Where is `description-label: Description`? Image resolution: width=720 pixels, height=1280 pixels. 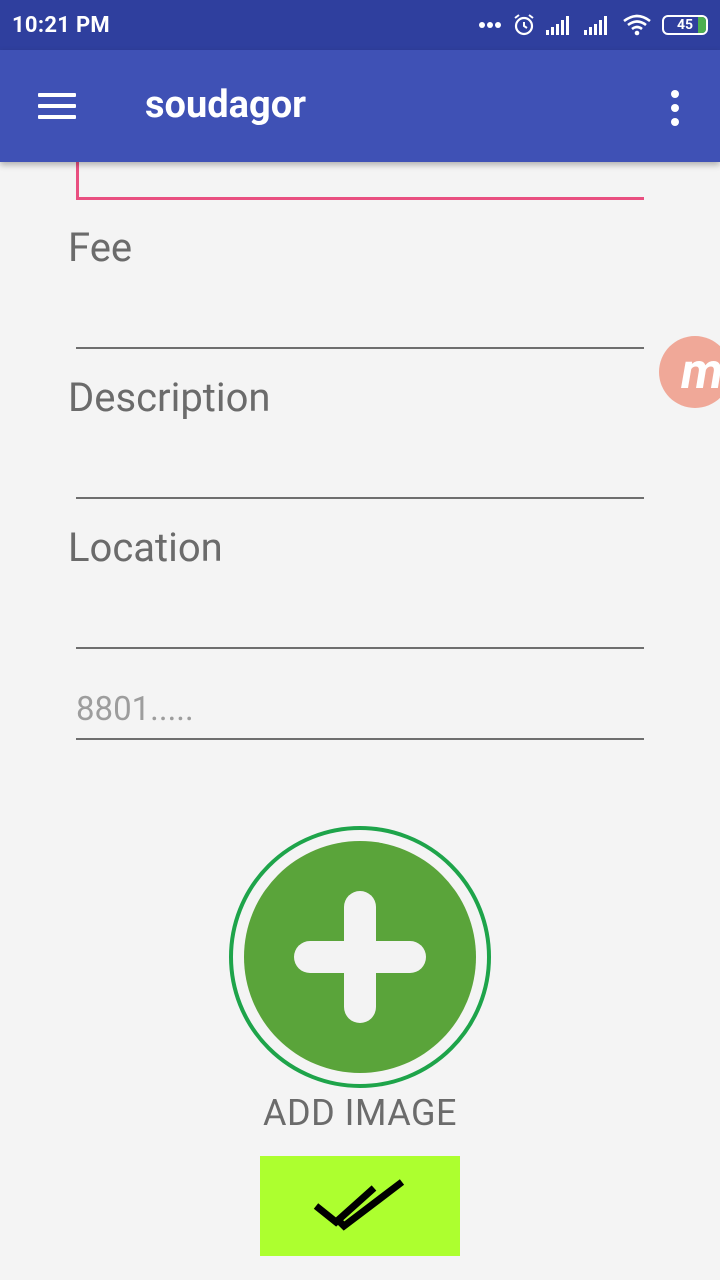
description-label: Description is located at coordinates (169, 397).